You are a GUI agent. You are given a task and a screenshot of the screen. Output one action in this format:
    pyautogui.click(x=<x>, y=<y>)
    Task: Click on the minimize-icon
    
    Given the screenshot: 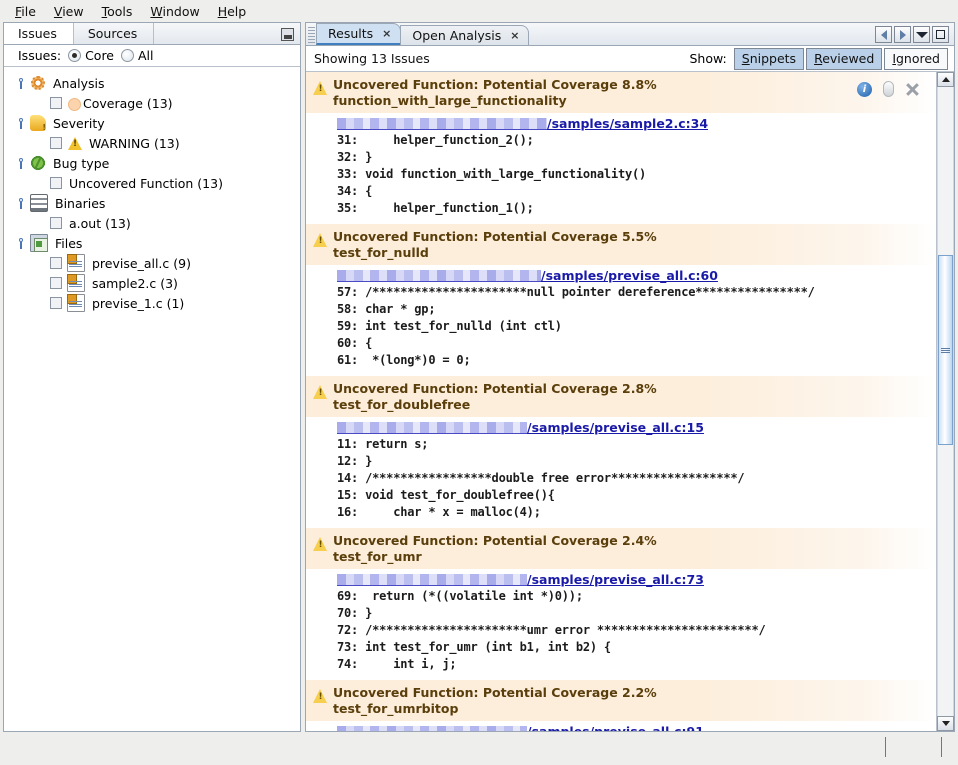 What is the action you would take?
    pyautogui.click(x=287, y=34)
    